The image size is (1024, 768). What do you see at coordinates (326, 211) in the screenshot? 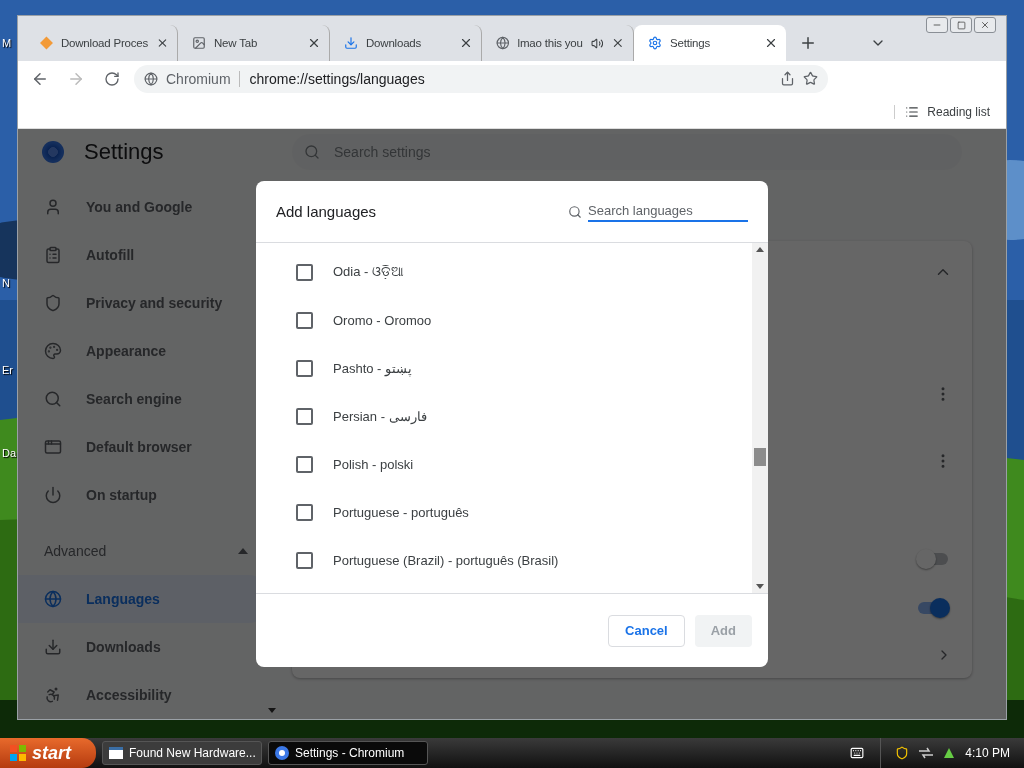
I see `dialog-title: Add languages` at bounding box center [326, 211].